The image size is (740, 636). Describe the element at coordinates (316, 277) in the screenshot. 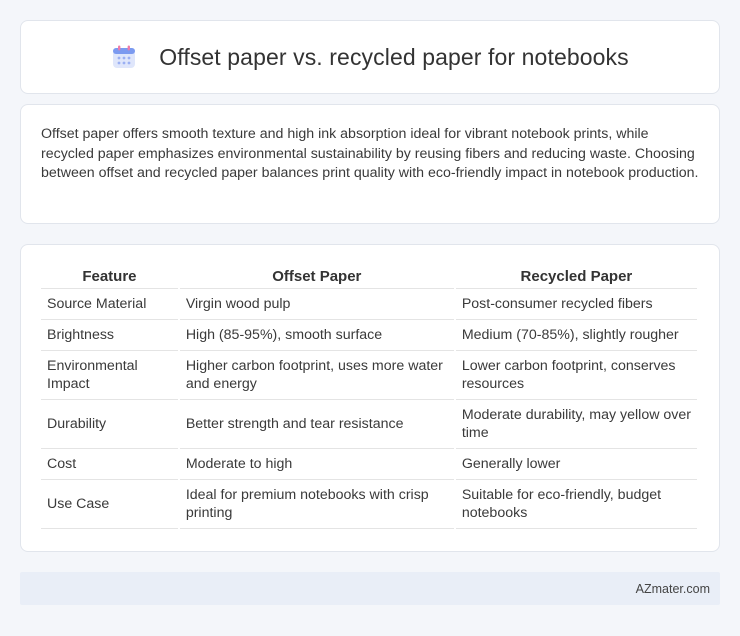

I see `column-header-offset: Offset Paper` at that location.